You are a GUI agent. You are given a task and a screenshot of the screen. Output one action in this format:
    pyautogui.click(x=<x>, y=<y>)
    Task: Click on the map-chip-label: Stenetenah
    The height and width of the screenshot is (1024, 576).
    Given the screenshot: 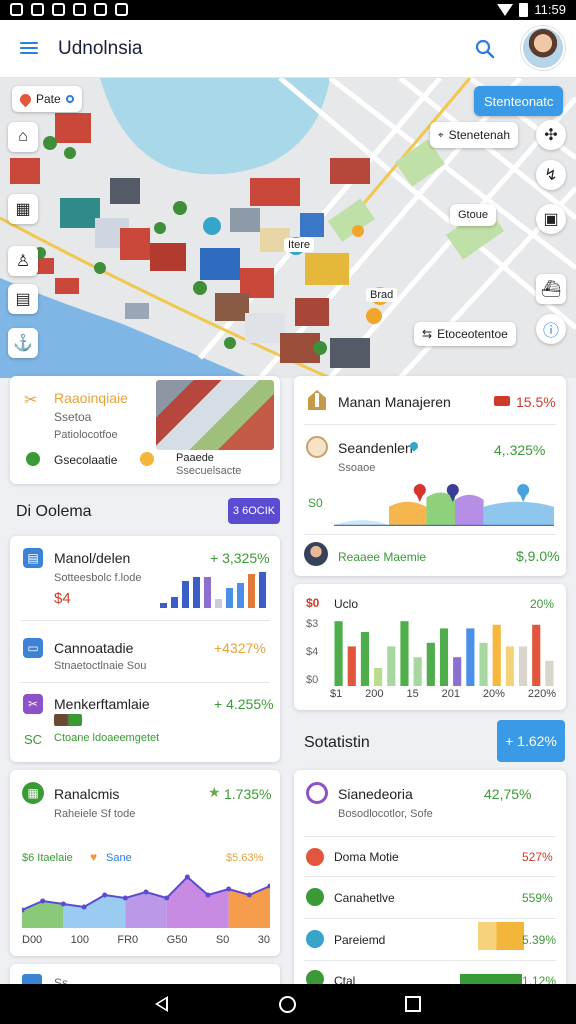 What is the action you would take?
    pyautogui.click(x=479, y=135)
    